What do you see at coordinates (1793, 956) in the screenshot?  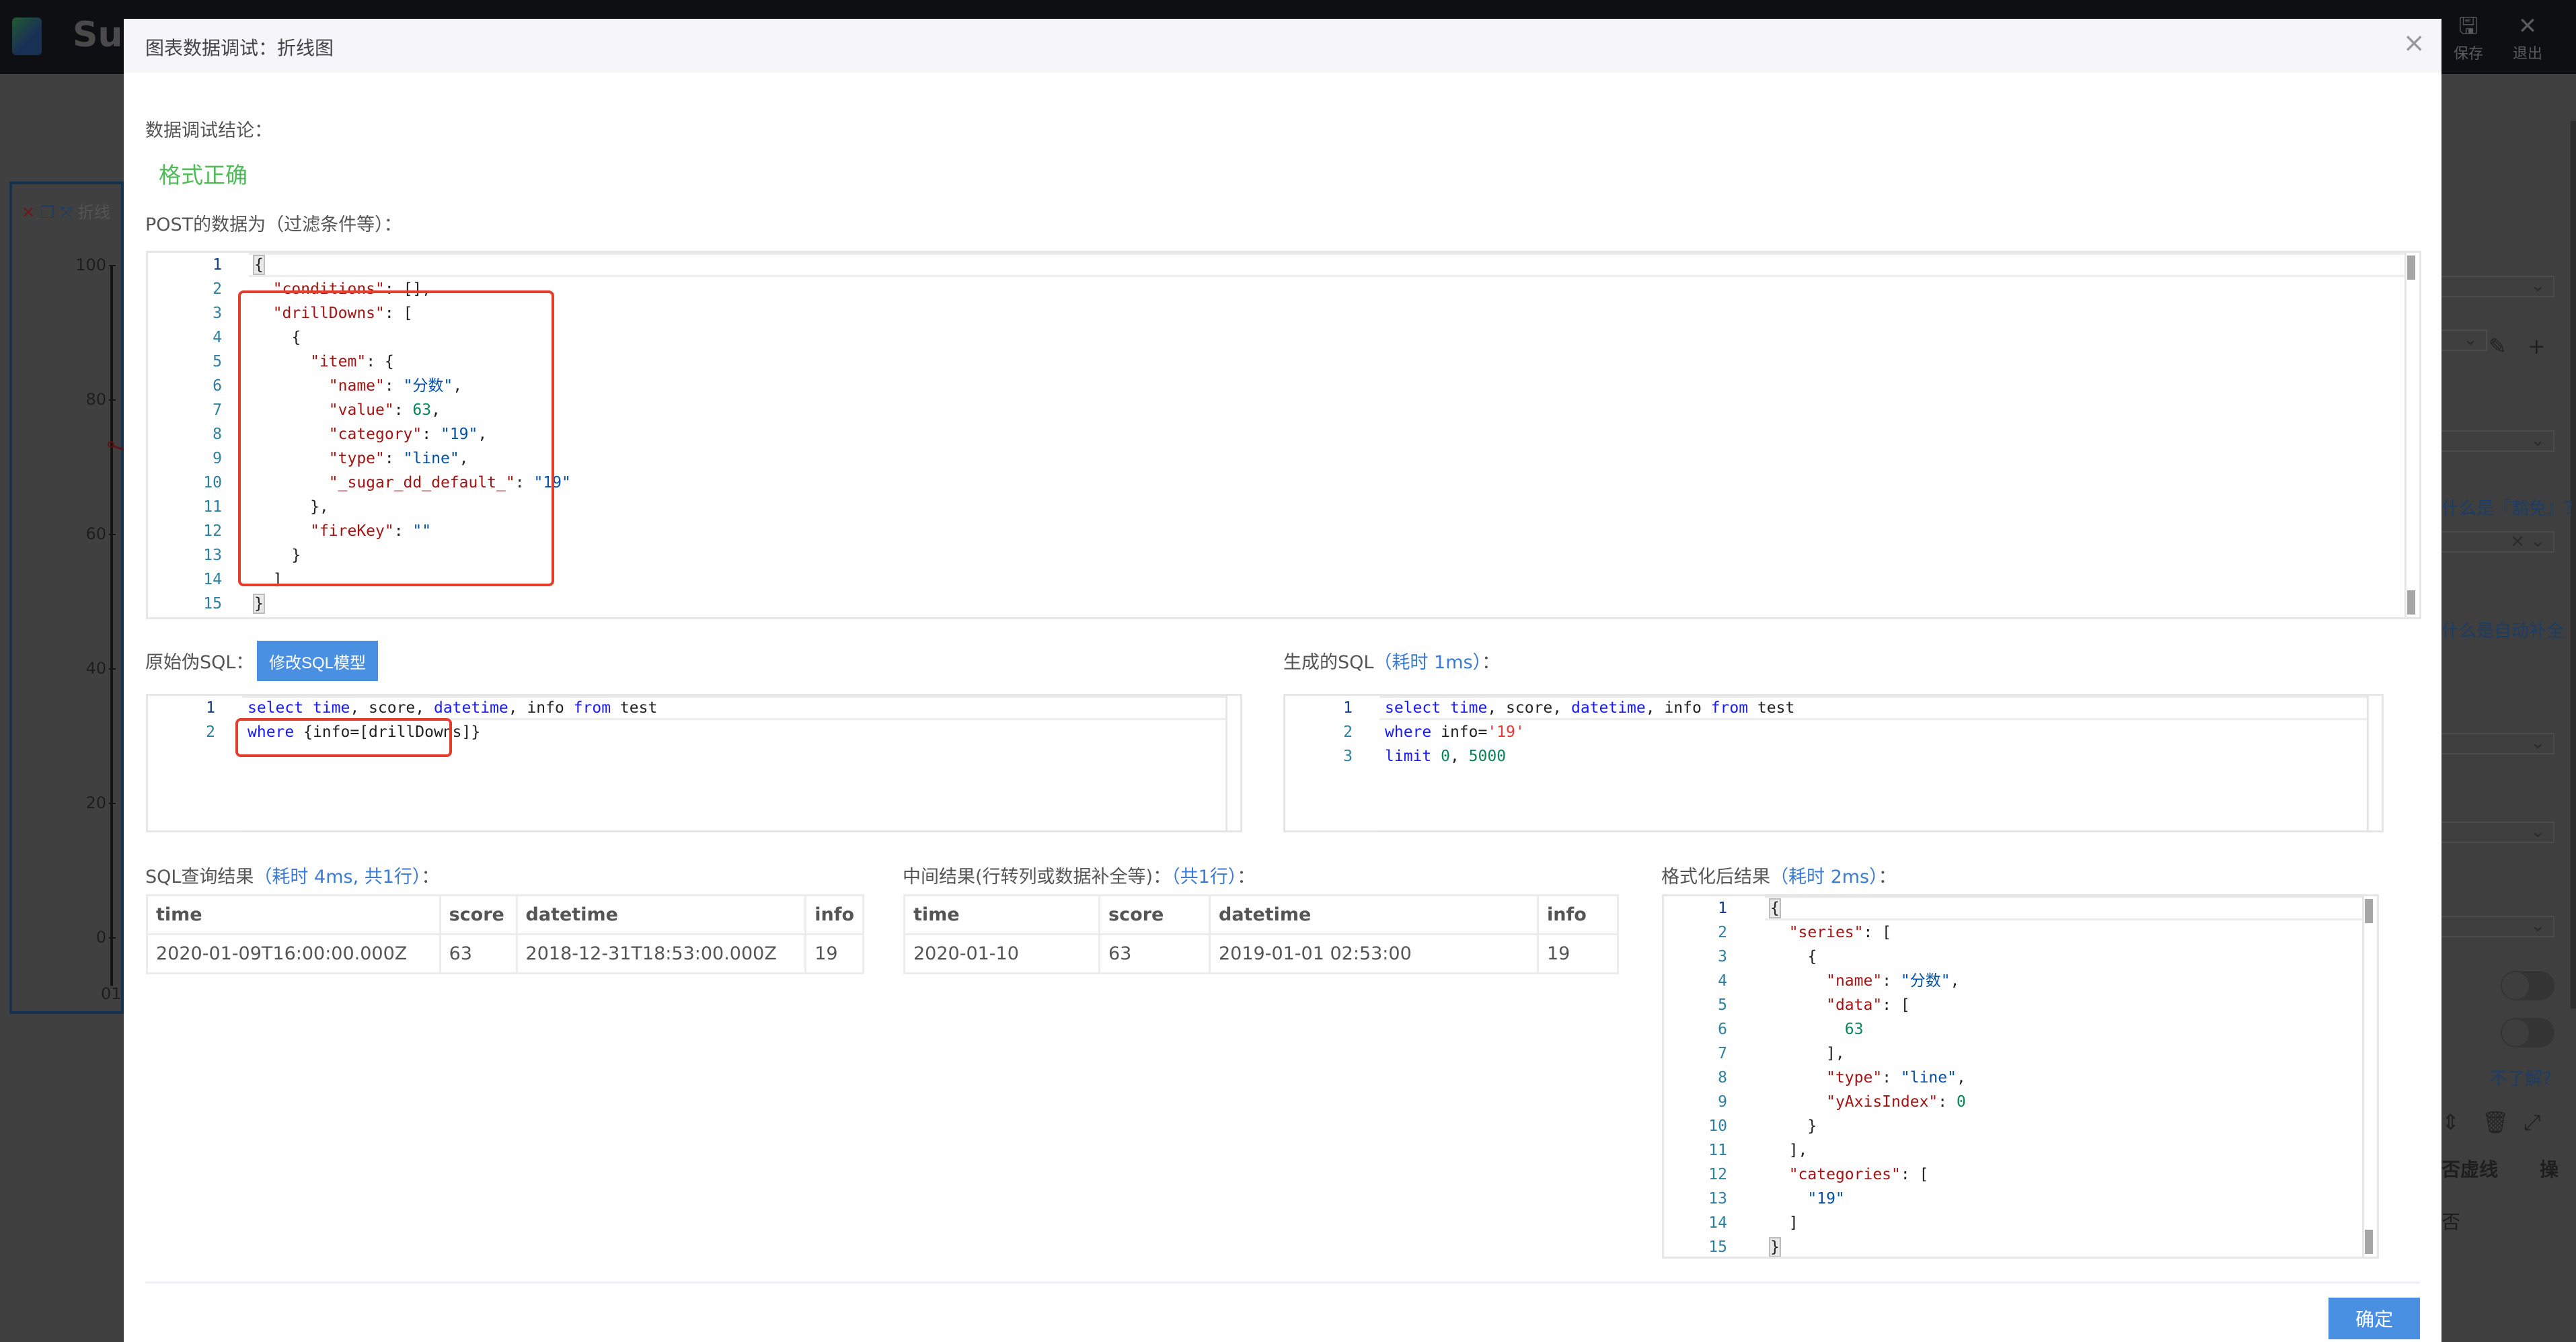 I see `code-token: {` at bounding box center [1793, 956].